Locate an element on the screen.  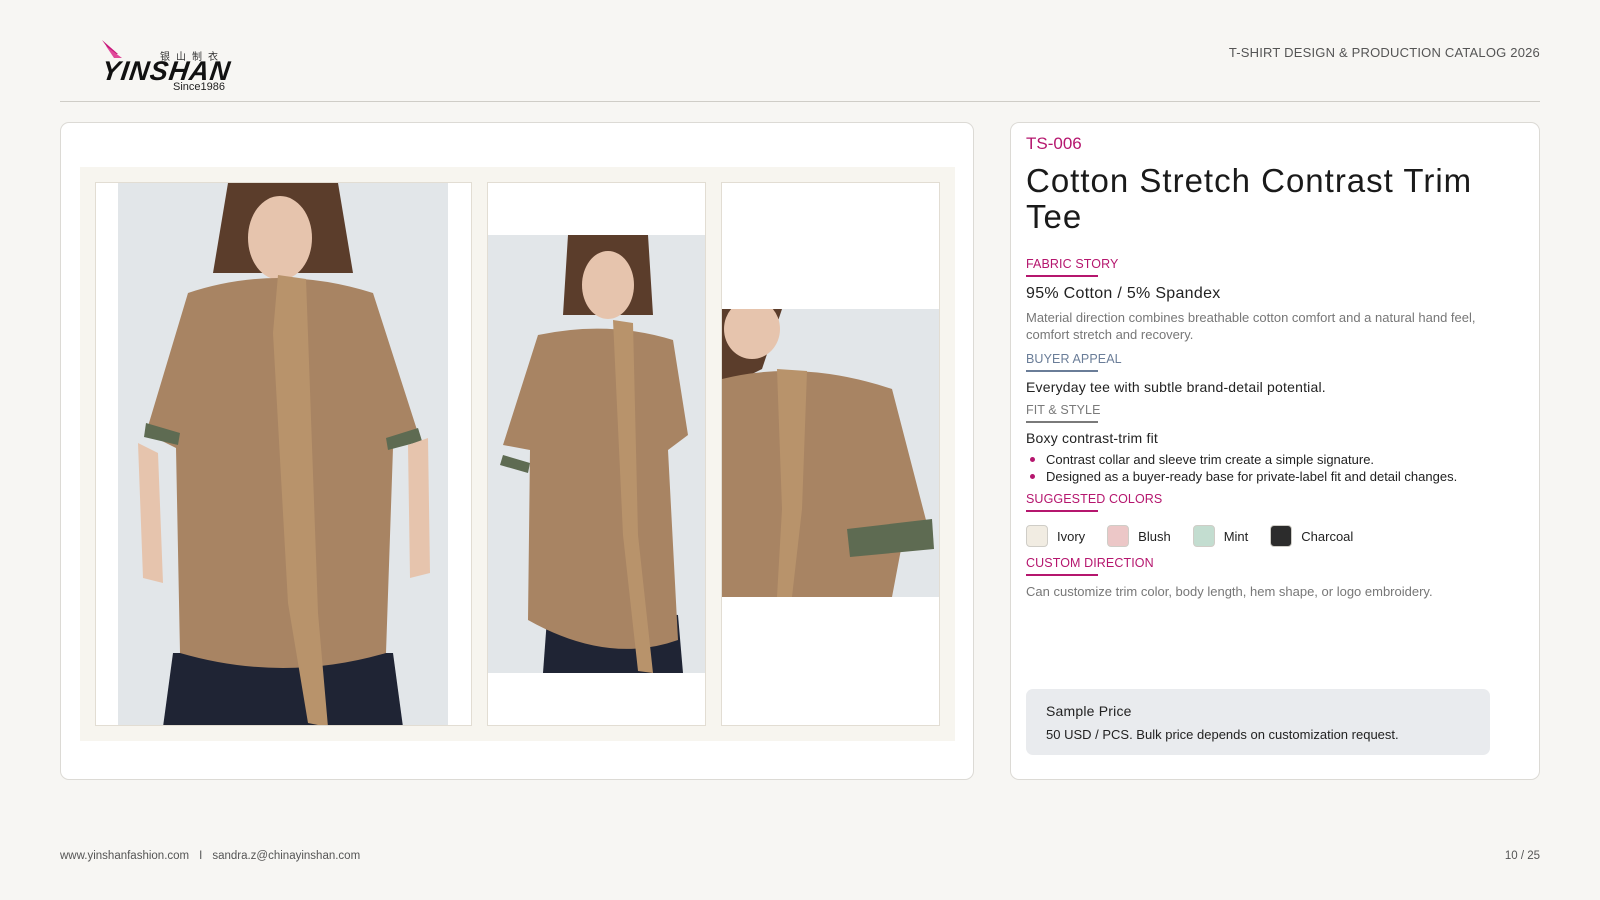
price-label: Sample Price is located at coordinates (1089, 711).